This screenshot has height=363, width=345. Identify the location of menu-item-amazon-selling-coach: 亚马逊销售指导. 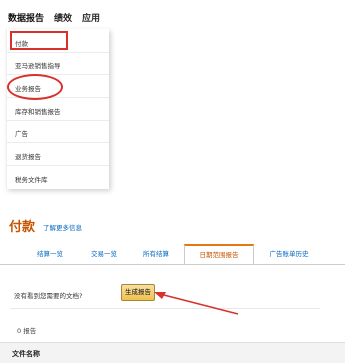
(38, 65).